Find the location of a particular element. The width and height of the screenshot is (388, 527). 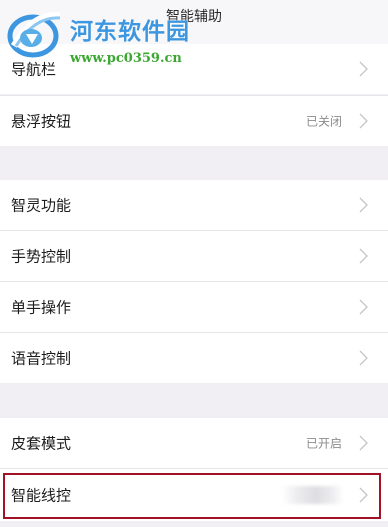

settings-row-gesture-control: 手势控制 is located at coordinates (194, 256).